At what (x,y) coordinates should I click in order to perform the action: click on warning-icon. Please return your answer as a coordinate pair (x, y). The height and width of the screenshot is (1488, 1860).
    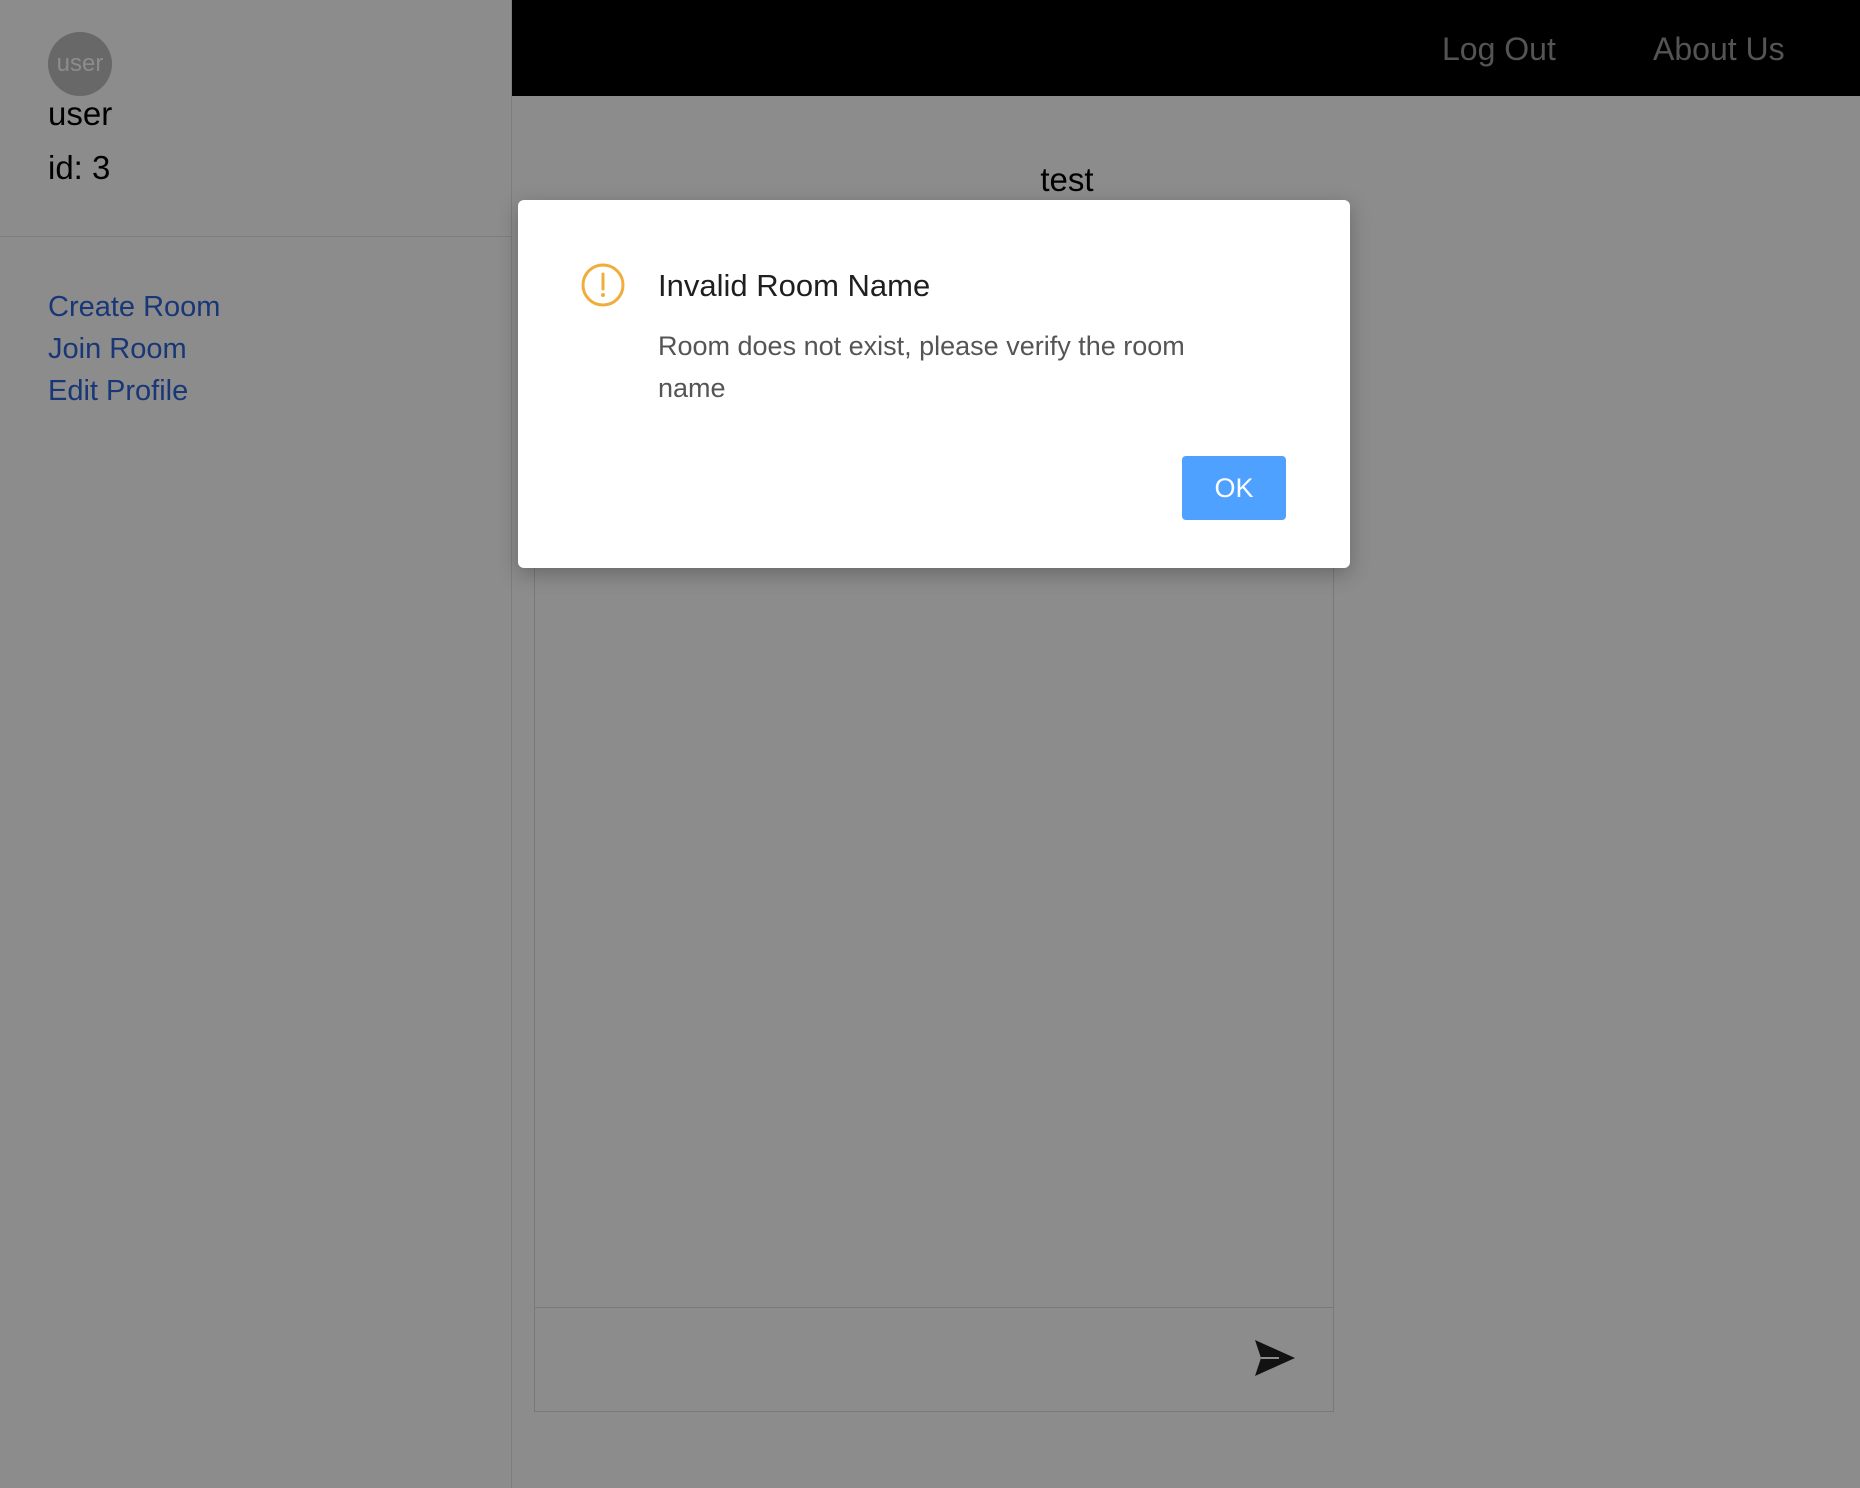
    Looking at the image, I should click on (603, 285).